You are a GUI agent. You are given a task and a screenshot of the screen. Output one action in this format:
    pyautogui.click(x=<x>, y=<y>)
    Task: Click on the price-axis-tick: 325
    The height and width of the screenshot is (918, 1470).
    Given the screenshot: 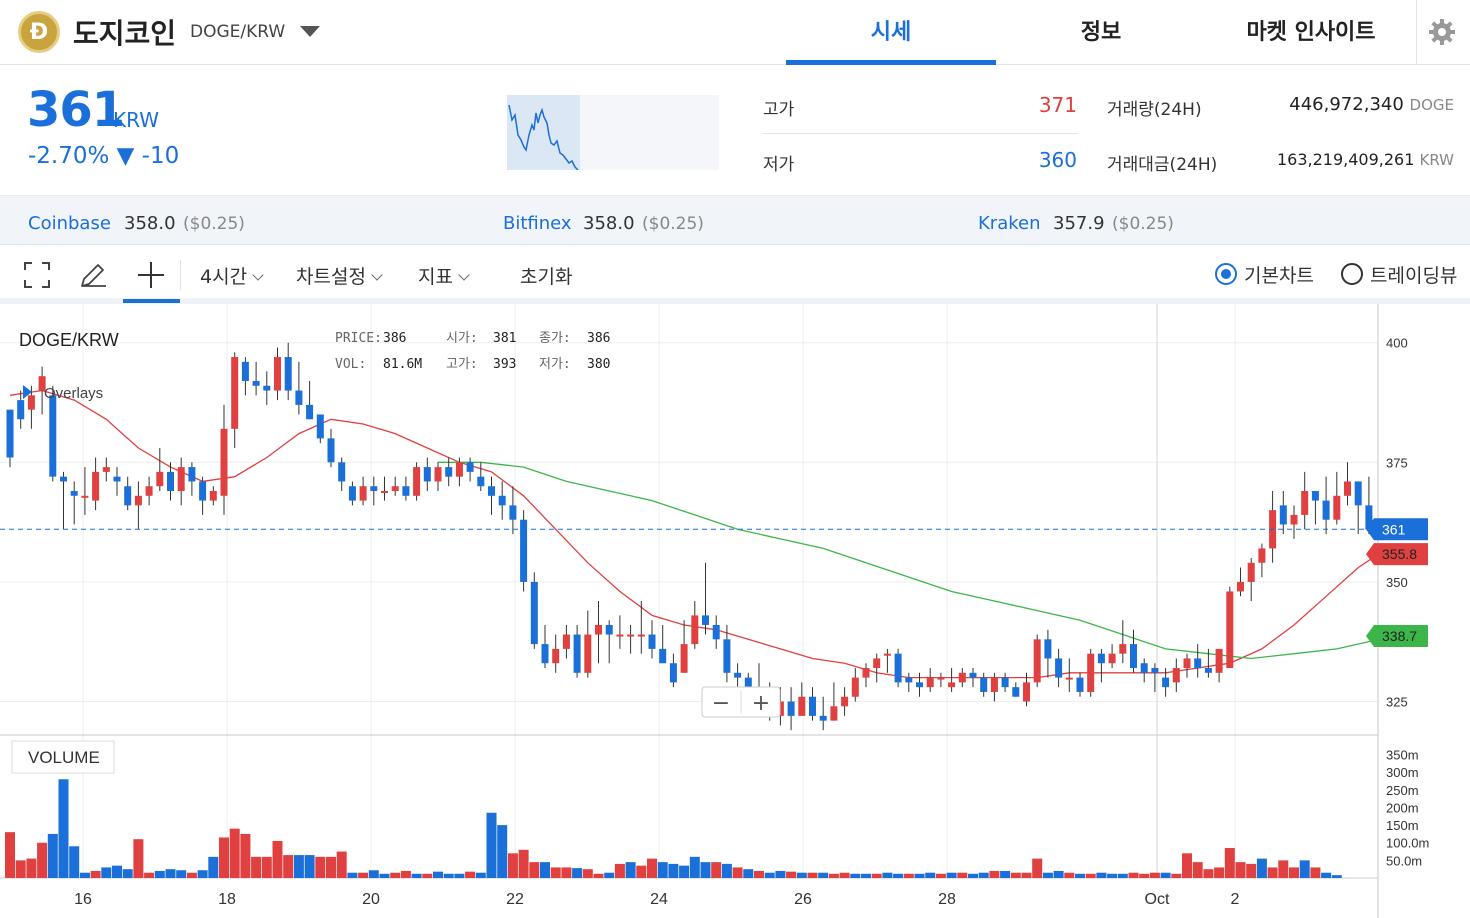 What is the action you would take?
    pyautogui.click(x=1397, y=702)
    